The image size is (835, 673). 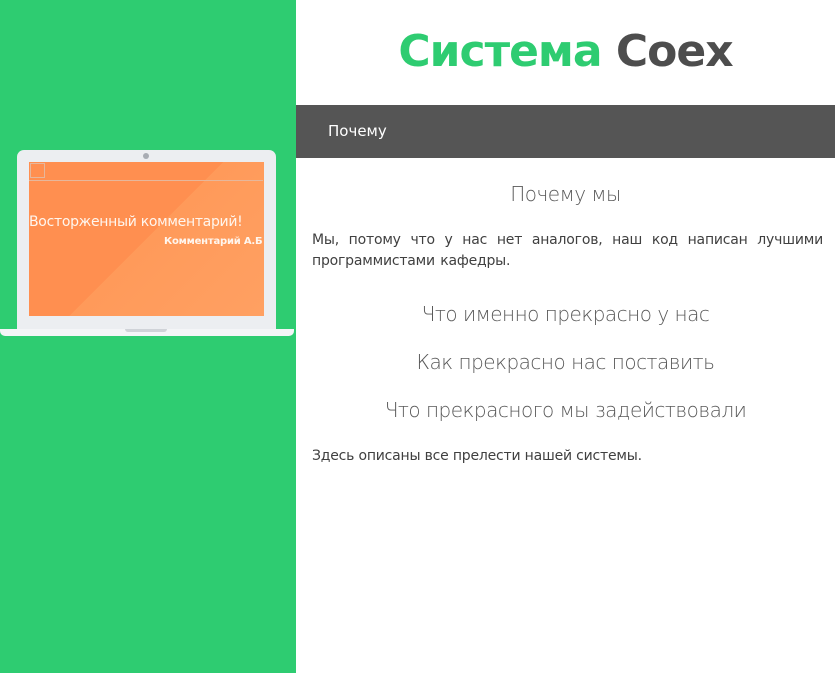 I want to click on site-title: Система Coex, so click(x=565, y=51).